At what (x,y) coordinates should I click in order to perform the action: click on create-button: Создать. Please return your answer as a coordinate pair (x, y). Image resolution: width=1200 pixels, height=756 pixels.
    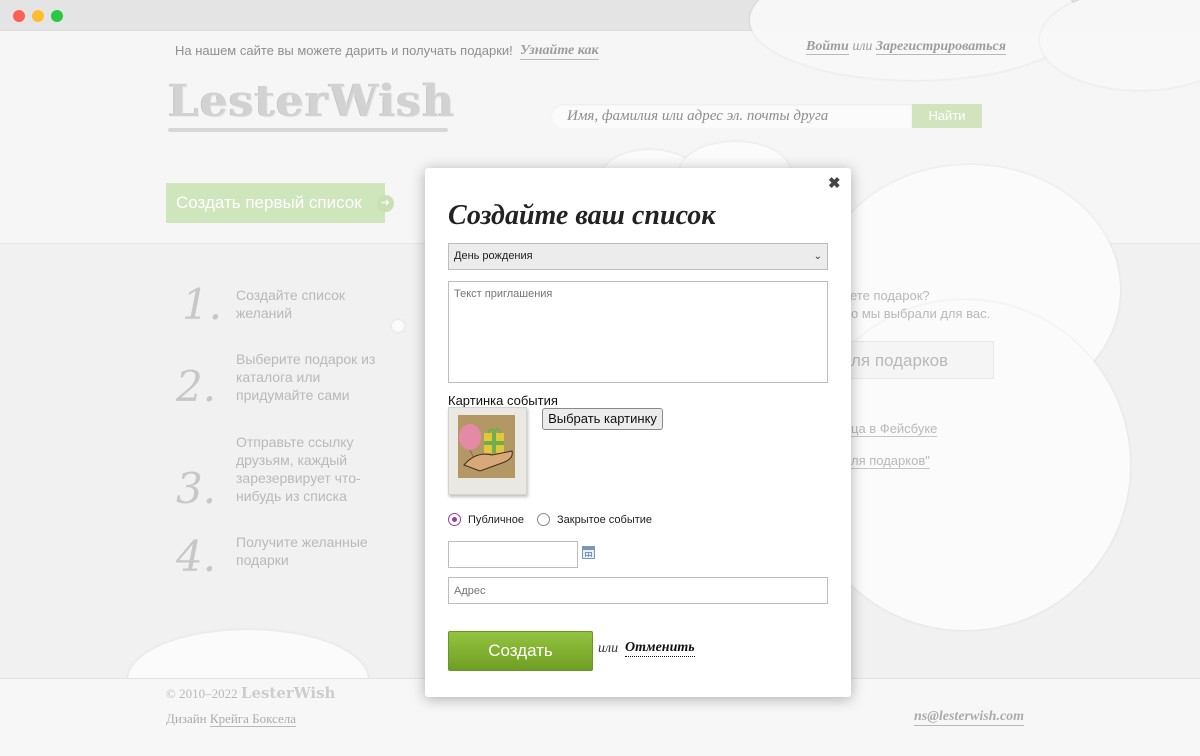
    Looking at the image, I should click on (520, 651).